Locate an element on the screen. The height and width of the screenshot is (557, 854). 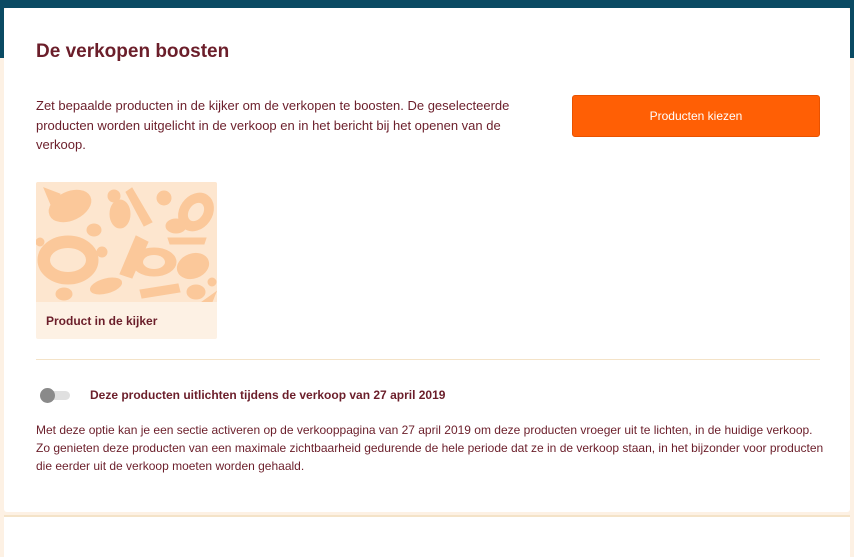
top-bar is located at coordinates (427, 4).